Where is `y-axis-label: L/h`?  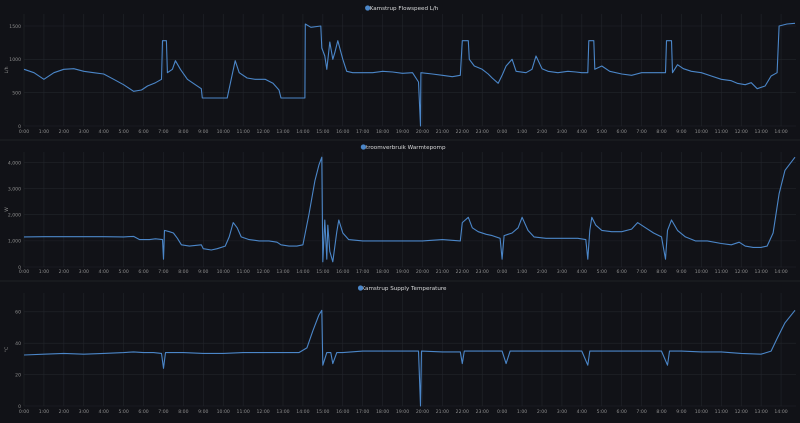 y-axis-label: L/h is located at coordinates (7, 69).